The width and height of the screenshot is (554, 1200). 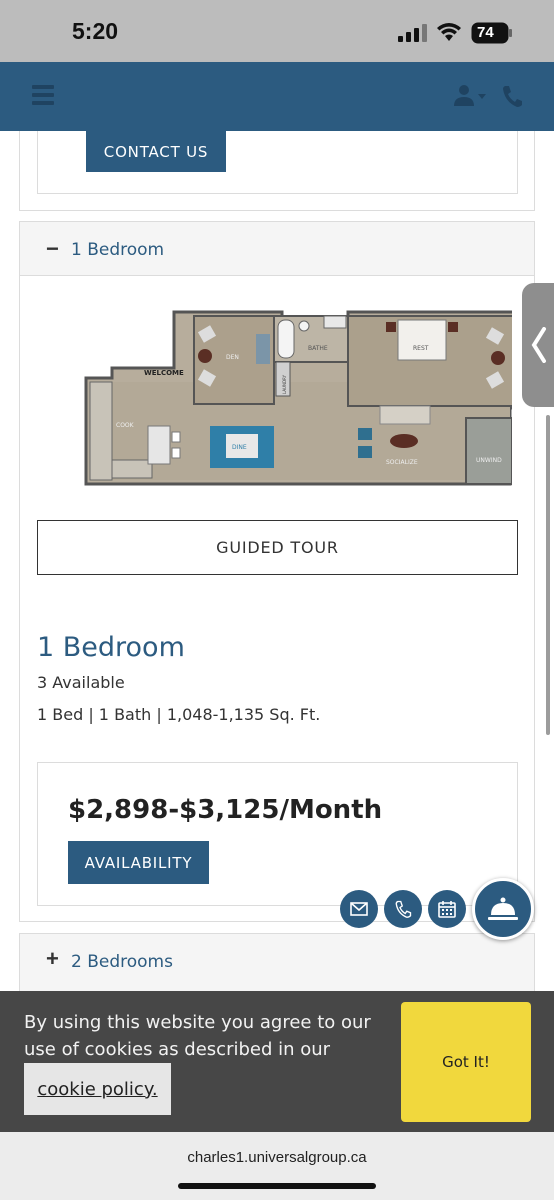 I want to click on mail-icon, so click(x=359, y=909).